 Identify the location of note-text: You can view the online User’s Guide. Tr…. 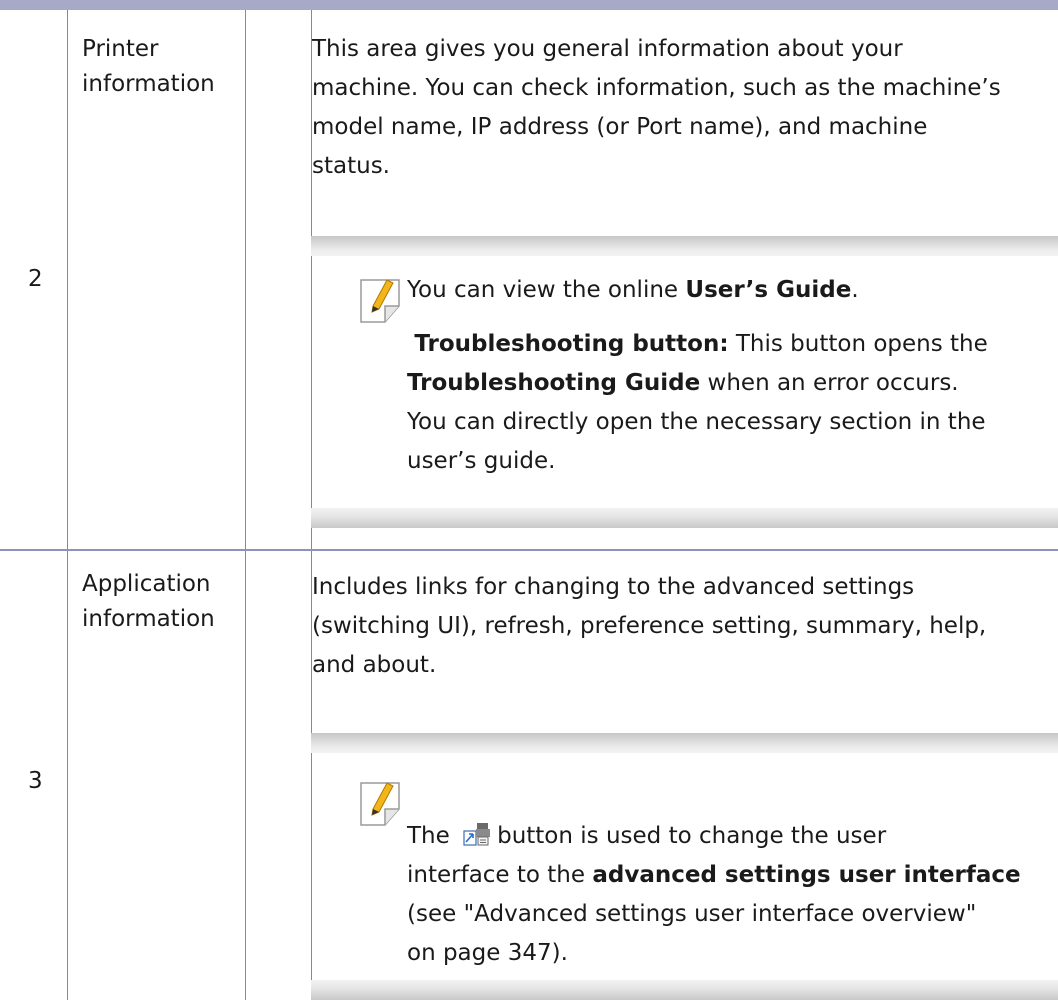
(697, 375).